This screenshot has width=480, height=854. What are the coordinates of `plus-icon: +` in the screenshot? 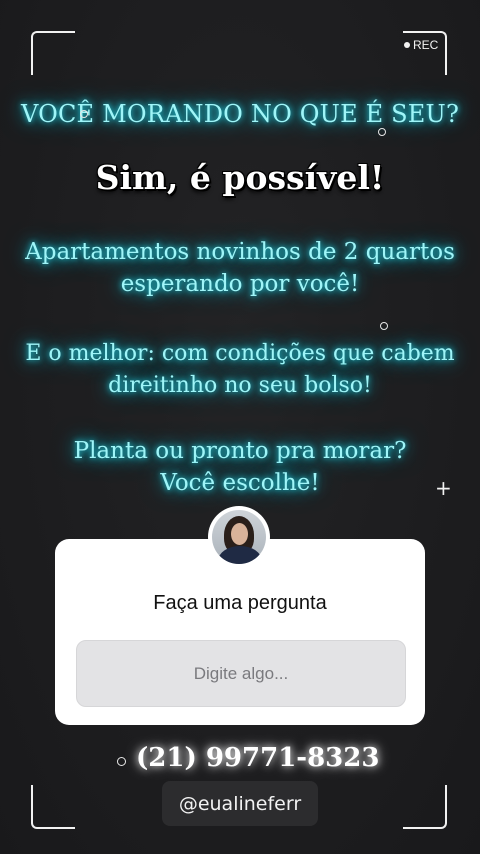 It's located at (443, 488).